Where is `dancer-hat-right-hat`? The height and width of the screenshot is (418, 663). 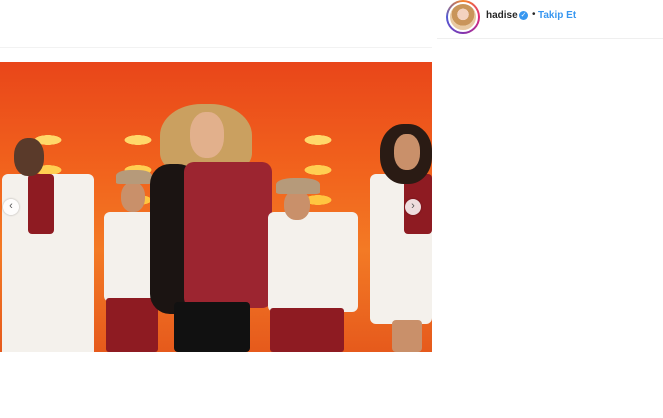 dancer-hat-right-hat is located at coordinates (298, 186).